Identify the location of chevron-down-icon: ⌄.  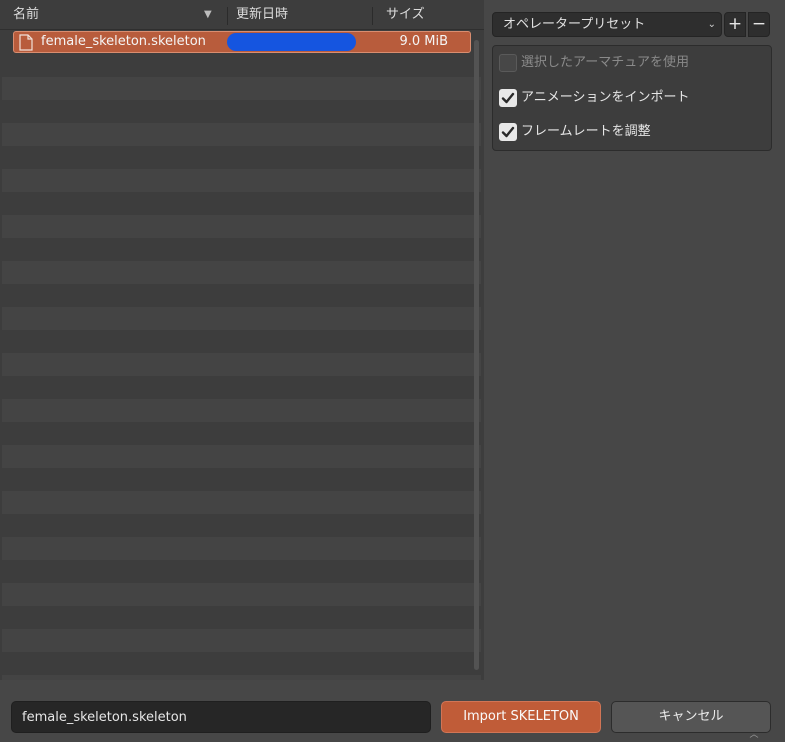
(711, 24).